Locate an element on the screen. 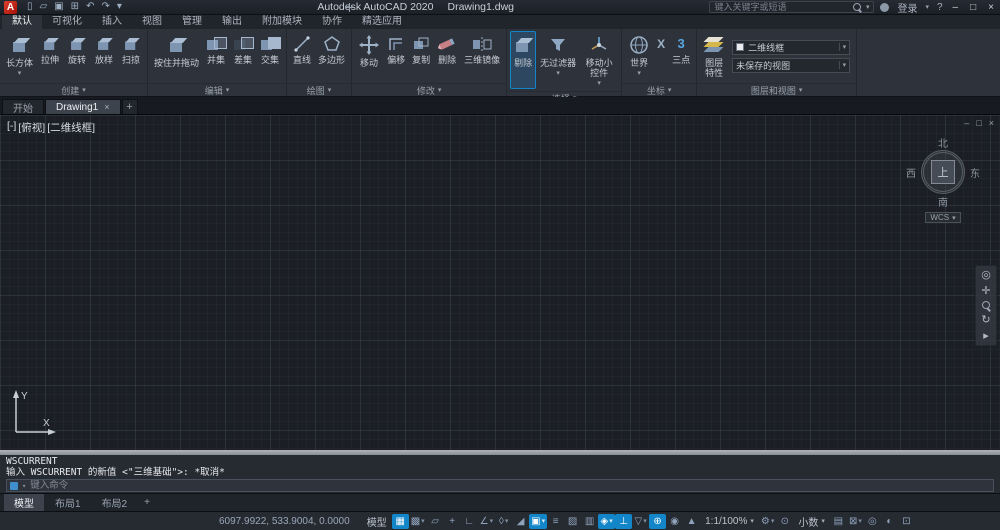 The width and height of the screenshot is (1000, 530). filter-dropdown-arrow-icon: ▾ is located at coordinates (558, 73).